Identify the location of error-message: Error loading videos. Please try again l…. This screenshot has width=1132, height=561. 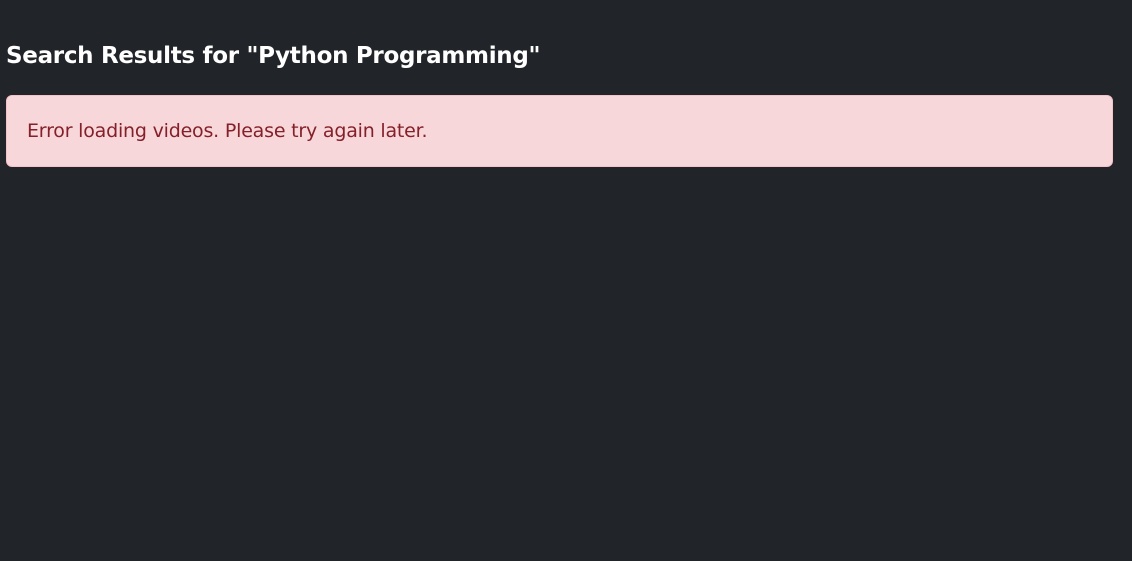
(227, 131).